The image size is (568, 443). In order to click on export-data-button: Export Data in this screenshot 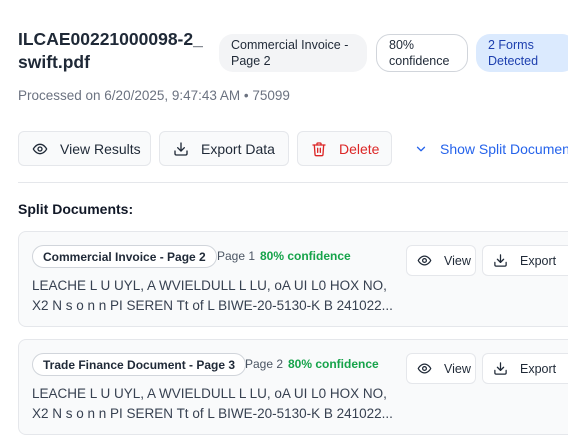, I will do `click(224, 148)`.